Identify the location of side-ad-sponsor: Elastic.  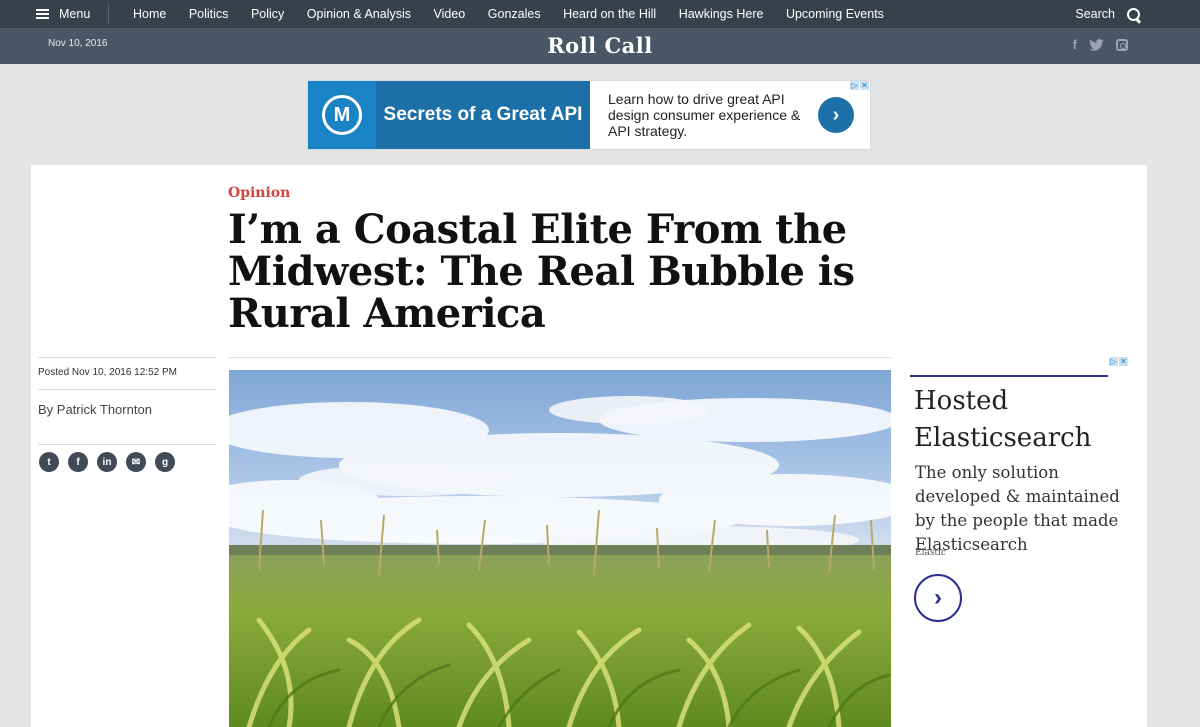
(930, 553).